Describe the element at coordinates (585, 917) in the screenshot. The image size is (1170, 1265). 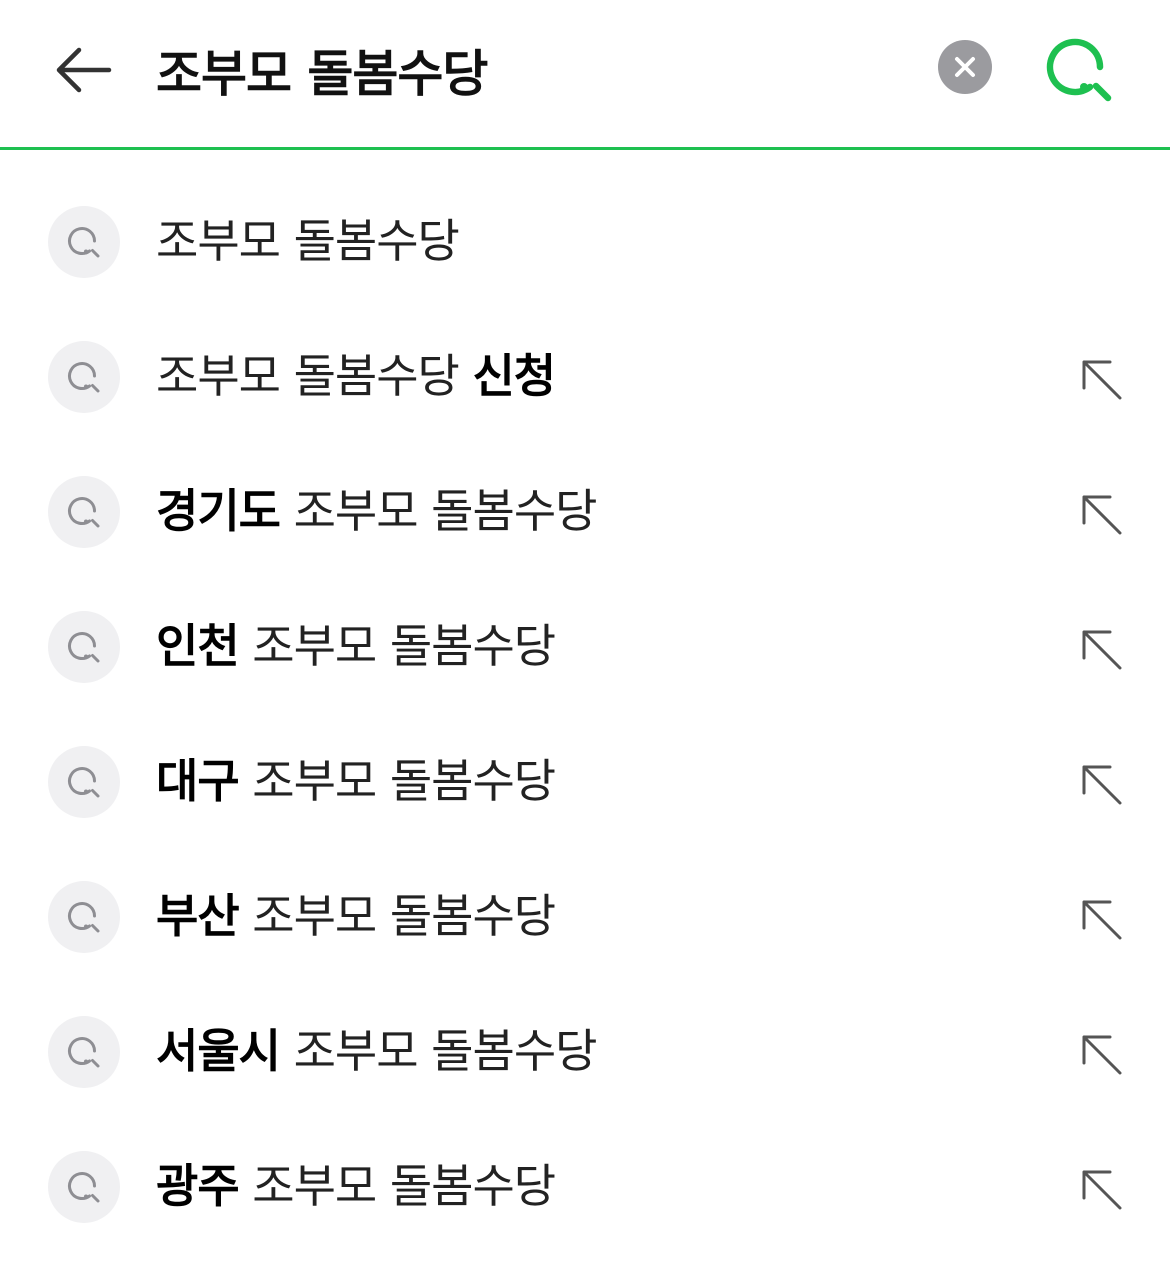
I see `suggestion-item: 부산 조부모 돌봄수당` at that location.